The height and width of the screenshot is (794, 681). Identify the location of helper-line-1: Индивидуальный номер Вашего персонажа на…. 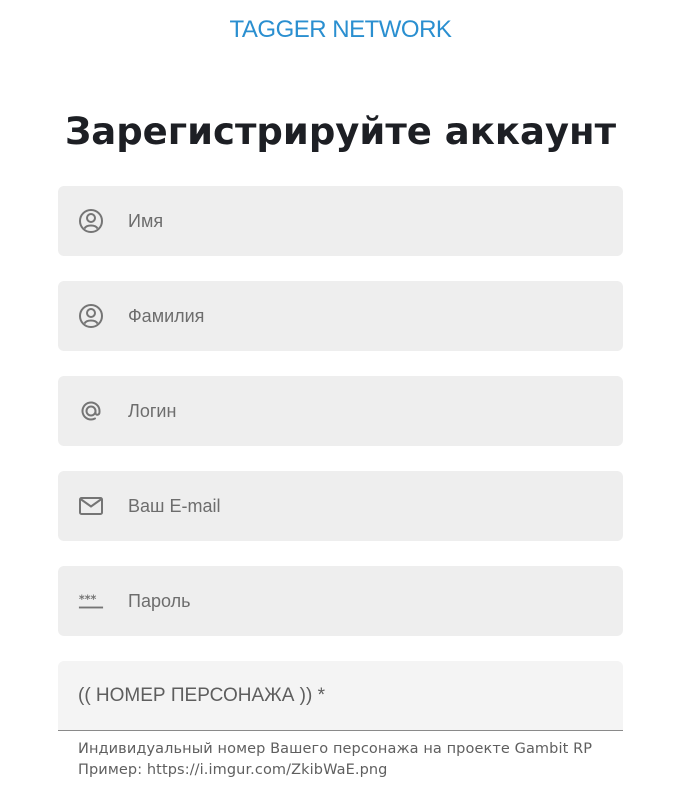
(335, 749).